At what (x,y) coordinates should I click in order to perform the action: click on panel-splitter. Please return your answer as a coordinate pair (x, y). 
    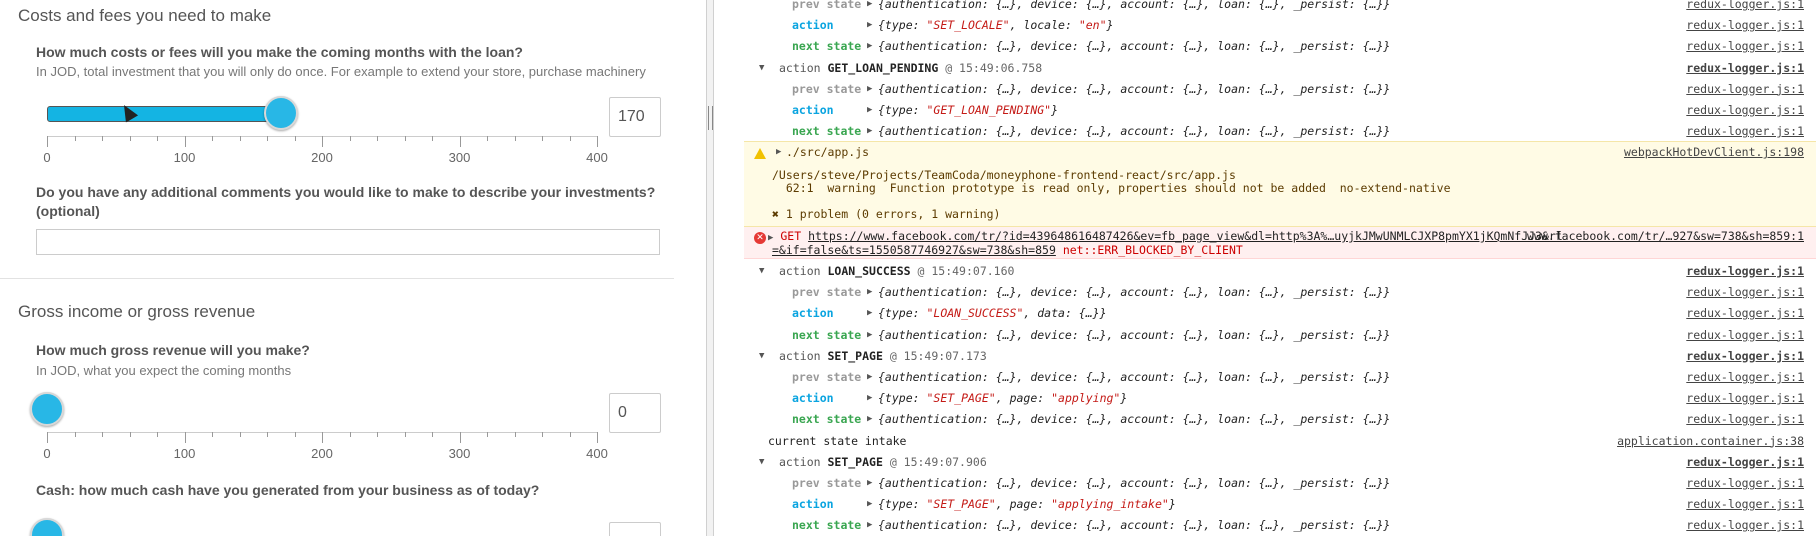
    Looking at the image, I should click on (710, 268).